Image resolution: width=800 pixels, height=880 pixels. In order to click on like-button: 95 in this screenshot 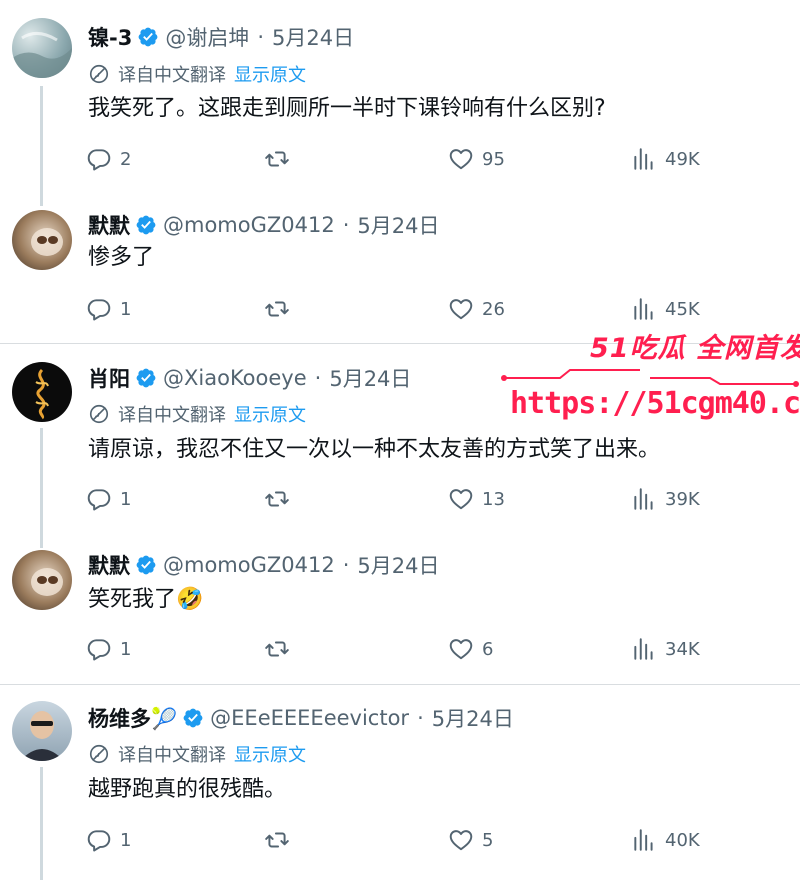, I will do `click(476, 159)`.